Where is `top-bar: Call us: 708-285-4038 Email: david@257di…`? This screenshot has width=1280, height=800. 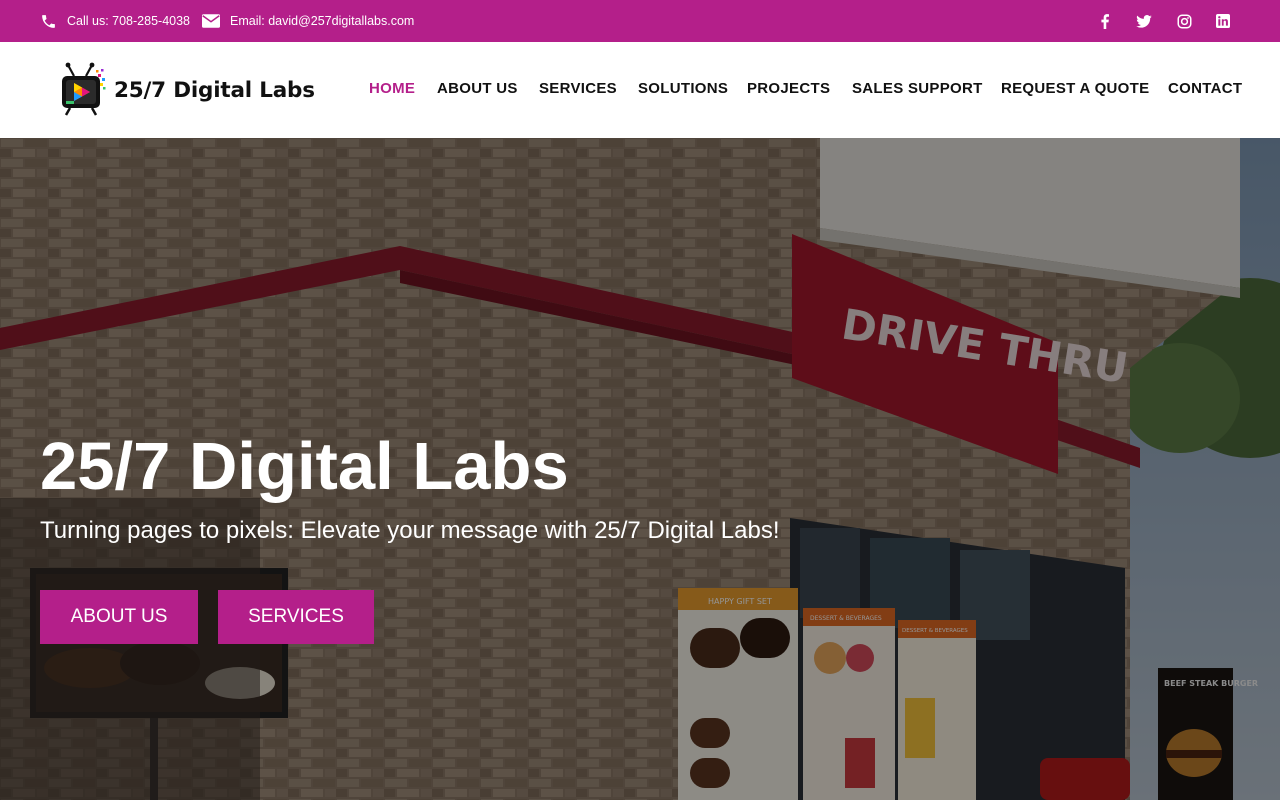 top-bar: Call us: 708-285-4038 Email: david@257di… is located at coordinates (640, 21).